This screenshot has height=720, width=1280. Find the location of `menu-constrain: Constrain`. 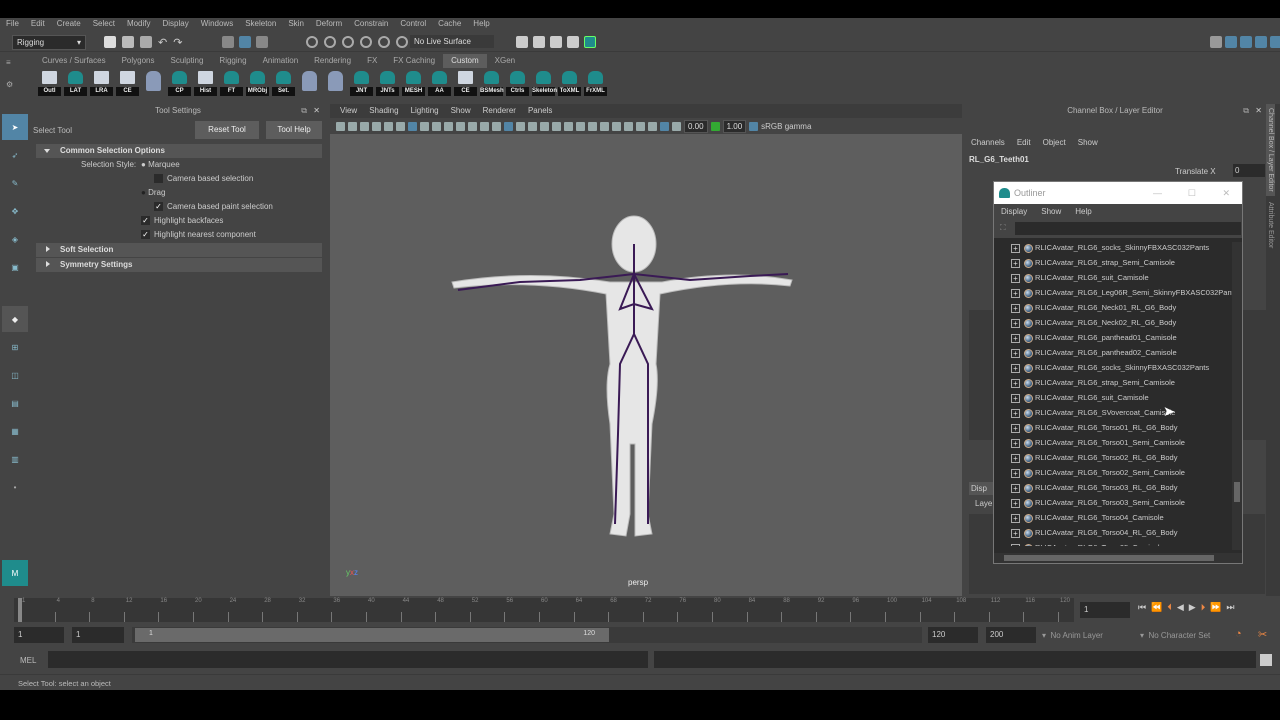

menu-constrain: Constrain is located at coordinates (371, 25).